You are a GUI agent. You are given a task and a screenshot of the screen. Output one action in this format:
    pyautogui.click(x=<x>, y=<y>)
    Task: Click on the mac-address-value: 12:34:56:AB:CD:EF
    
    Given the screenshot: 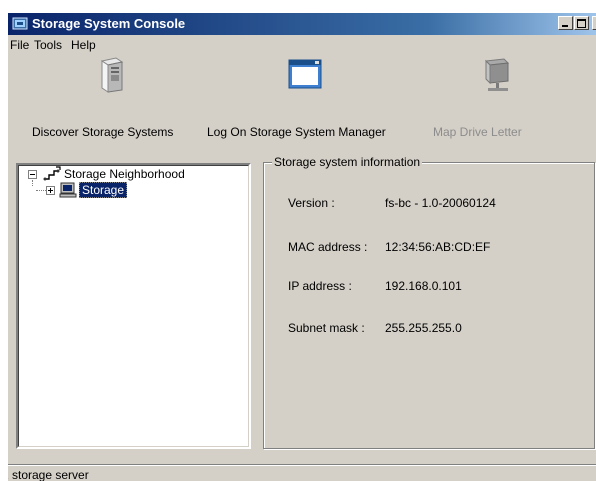 What is the action you would take?
    pyautogui.click(x=438, y=247)
    